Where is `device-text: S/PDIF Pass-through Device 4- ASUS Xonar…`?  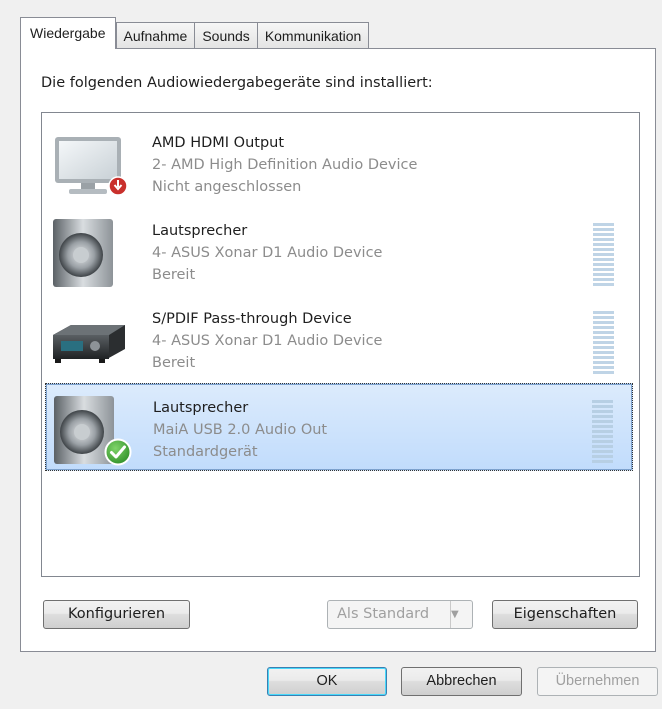 device-text: S/PDIF Pass-through Device 4- ASUS Xonar… is located at coordinates (267, 341).